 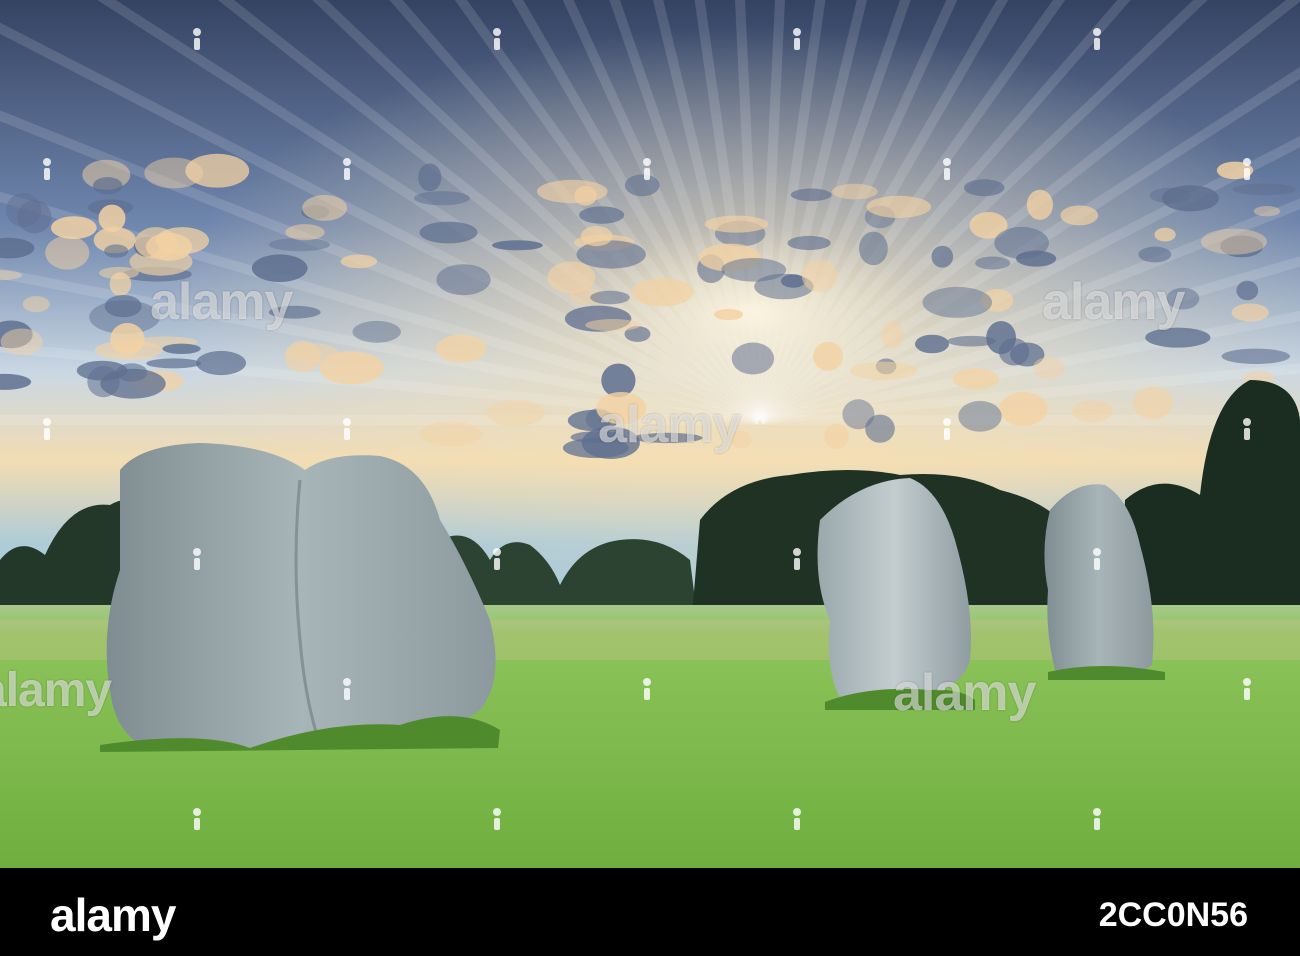 What do you see at coordinates (1173, 915) in the screenshot?
I see `image-id: 2CC0N56` at bounding box center [1173, 915].